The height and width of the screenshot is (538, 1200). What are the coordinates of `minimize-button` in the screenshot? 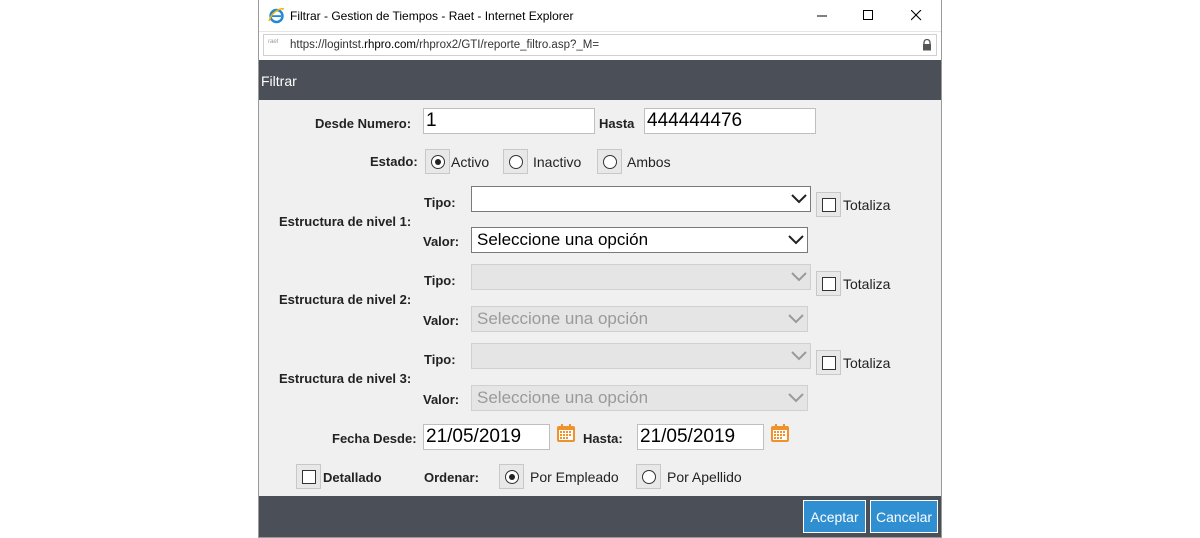 It's located at (822, 15).